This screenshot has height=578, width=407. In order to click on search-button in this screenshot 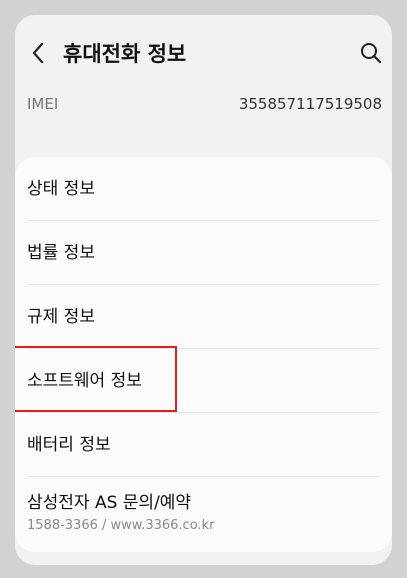, I will do `click(371, 53)`.